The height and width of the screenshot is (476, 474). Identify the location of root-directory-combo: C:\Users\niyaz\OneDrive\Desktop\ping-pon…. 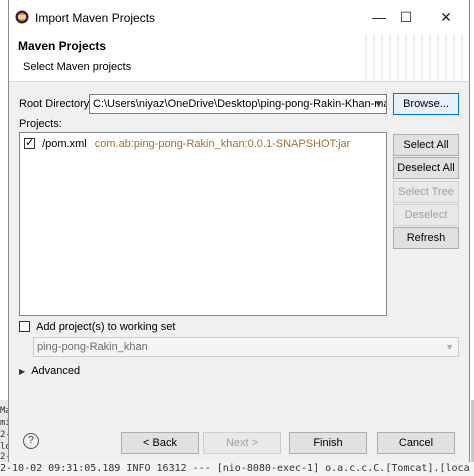
(238, 104).